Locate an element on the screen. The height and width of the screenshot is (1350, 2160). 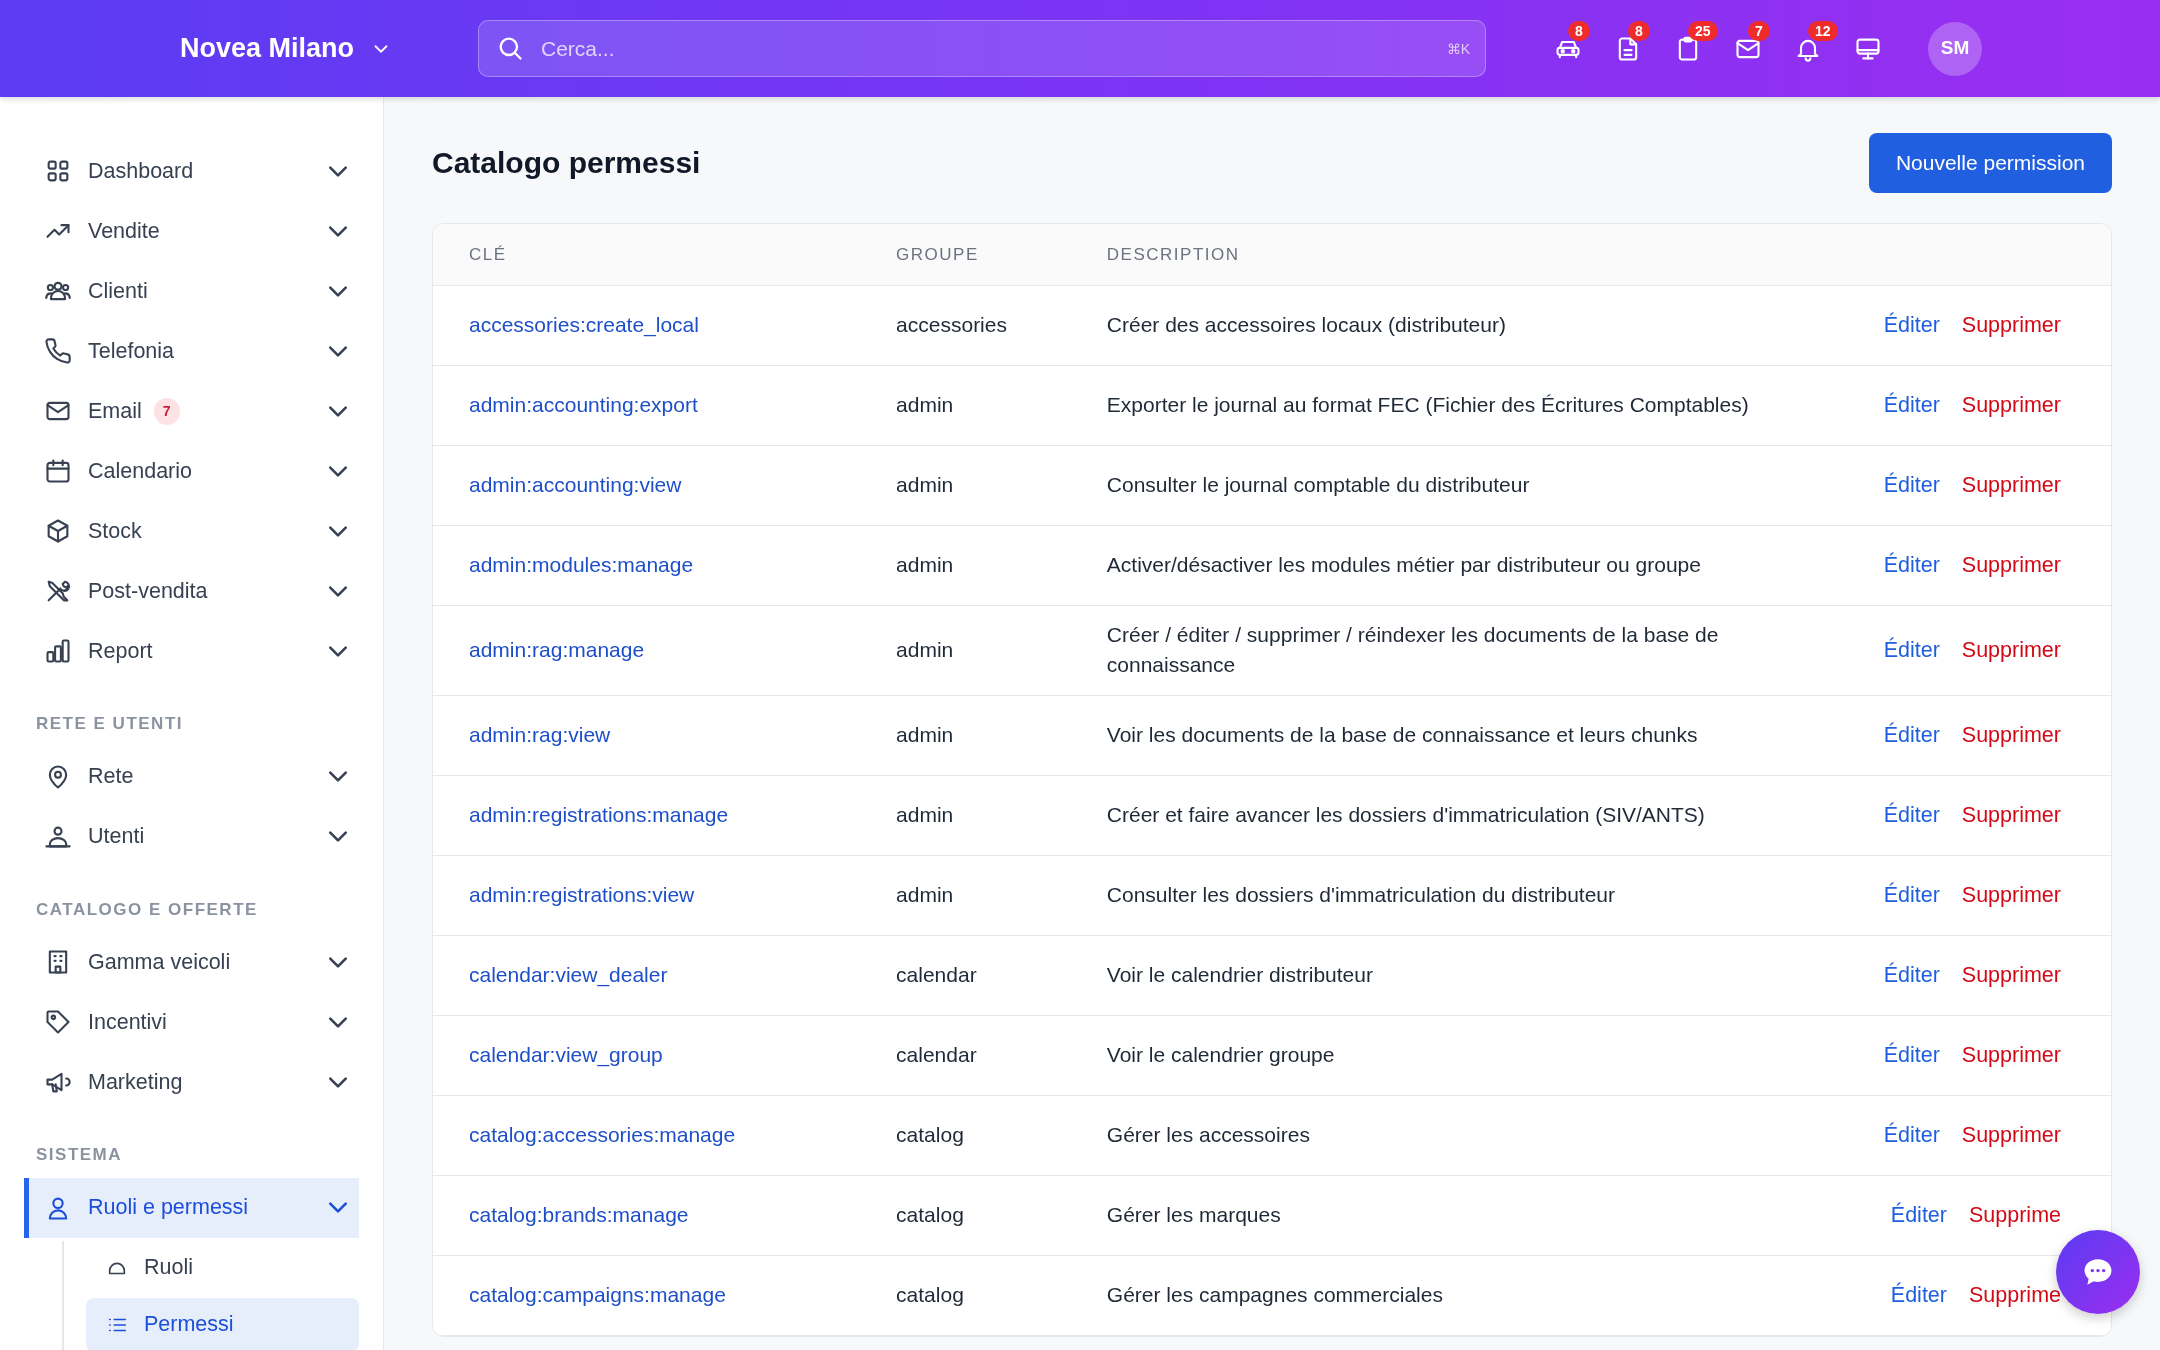
notification-badge: 7 is located at coordinates (1759, 31).